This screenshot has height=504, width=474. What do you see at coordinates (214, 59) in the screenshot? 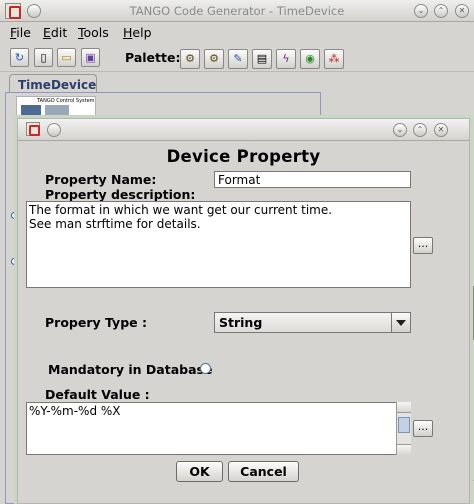
I see `attribute-icon: ⚙` at bounding box center [214, 59].